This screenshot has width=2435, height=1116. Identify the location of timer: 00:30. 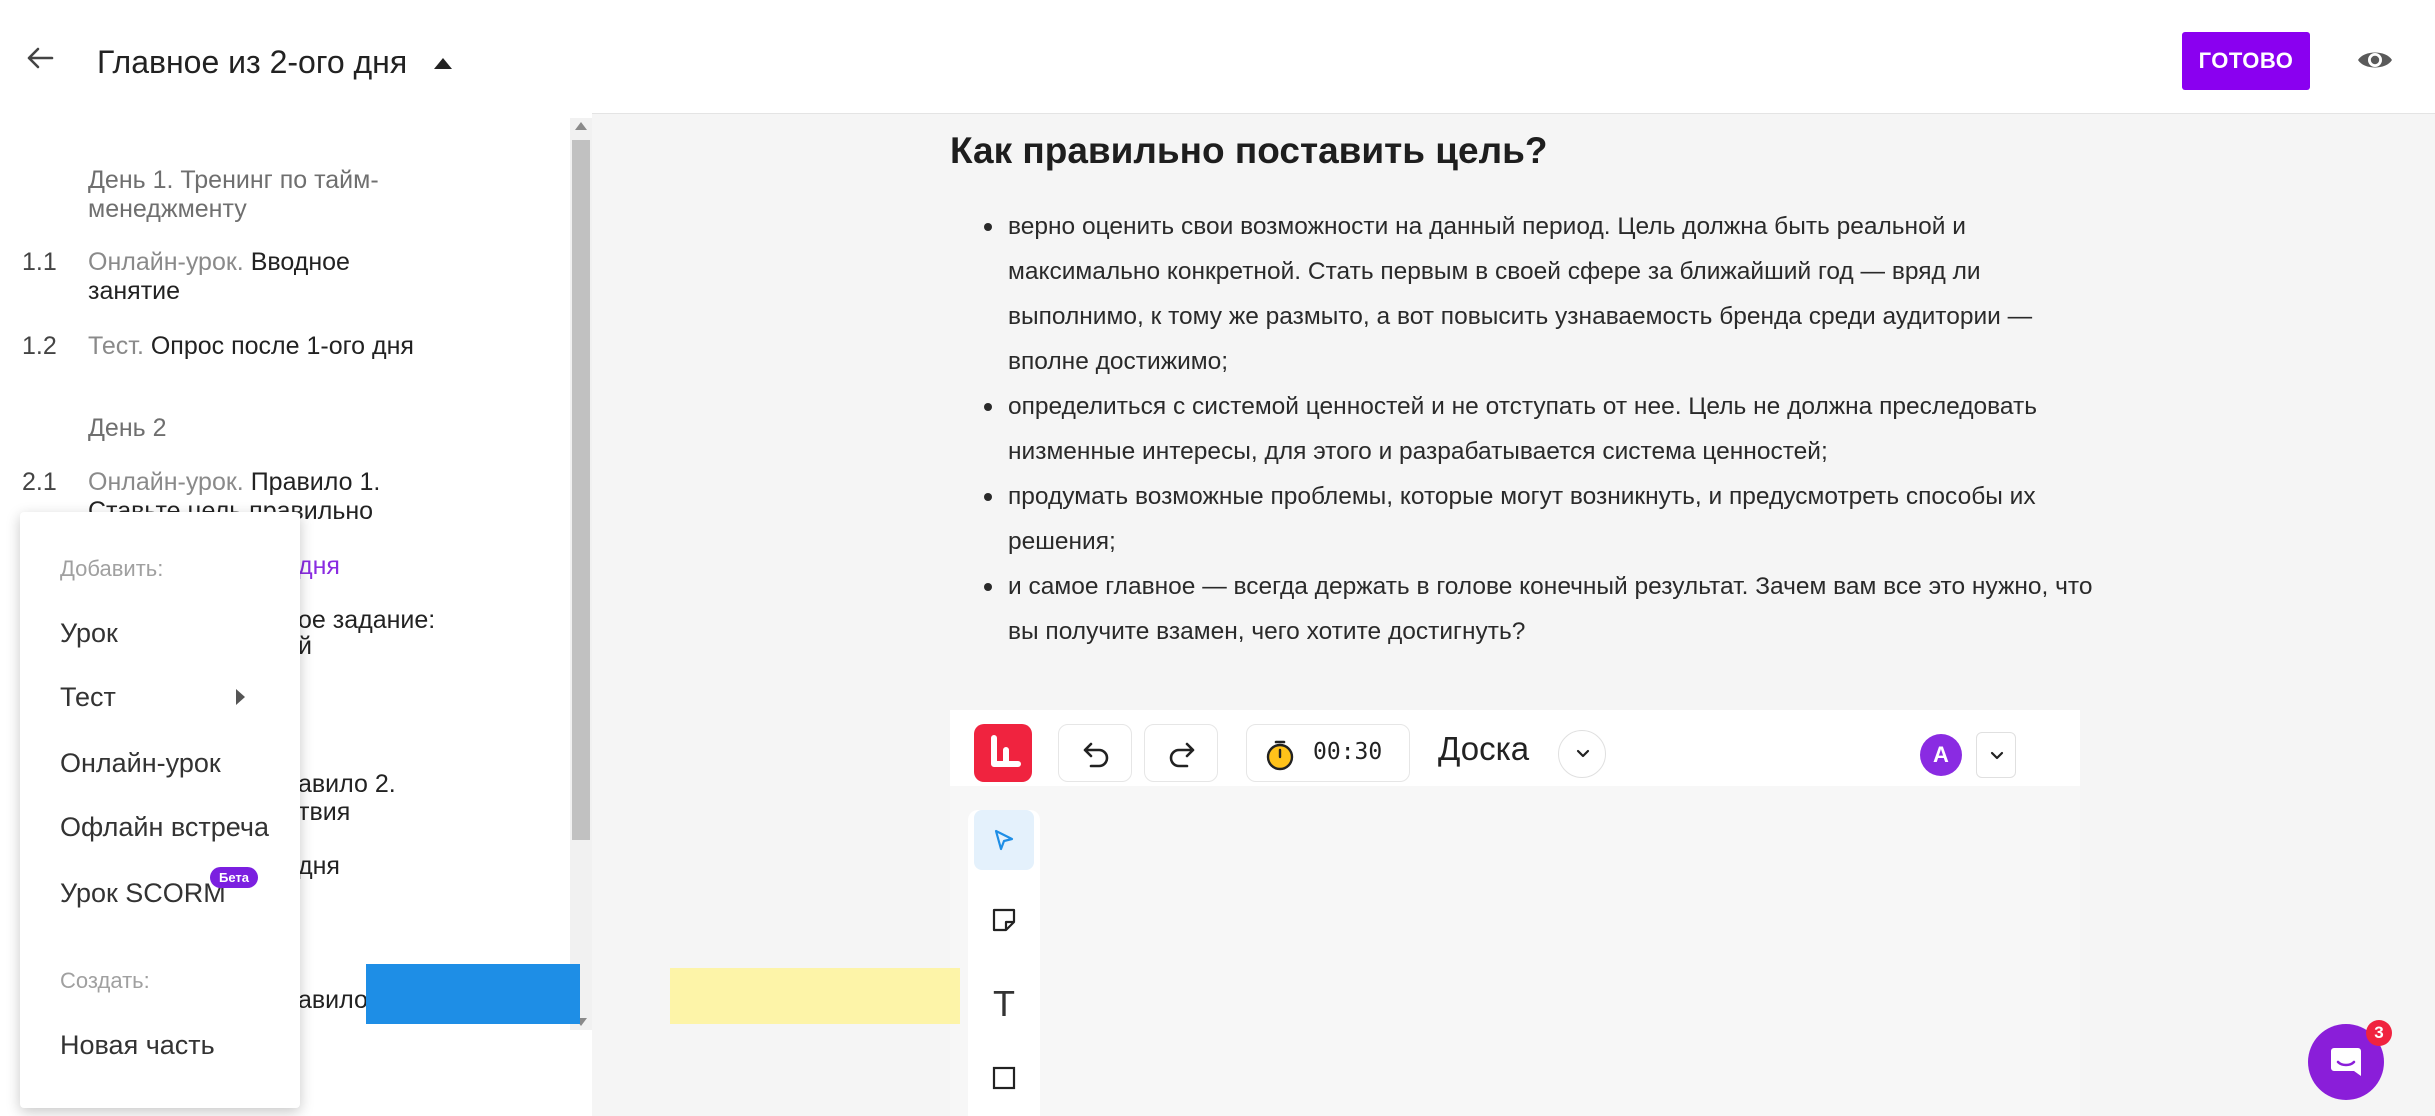
(1328, 753).